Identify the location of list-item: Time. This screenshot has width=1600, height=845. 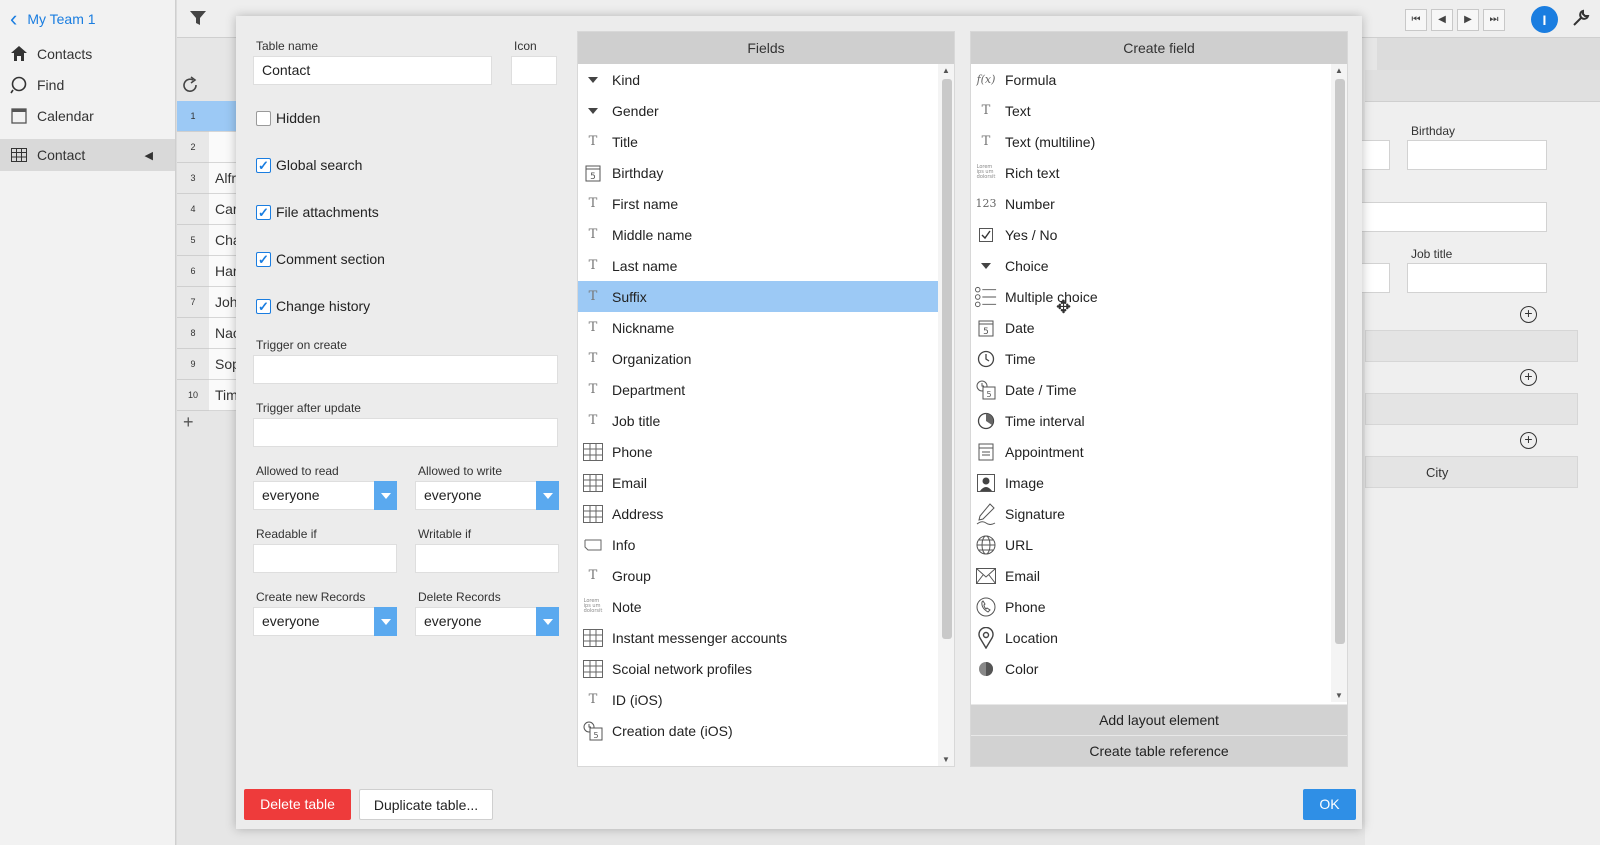
(1151, 358).